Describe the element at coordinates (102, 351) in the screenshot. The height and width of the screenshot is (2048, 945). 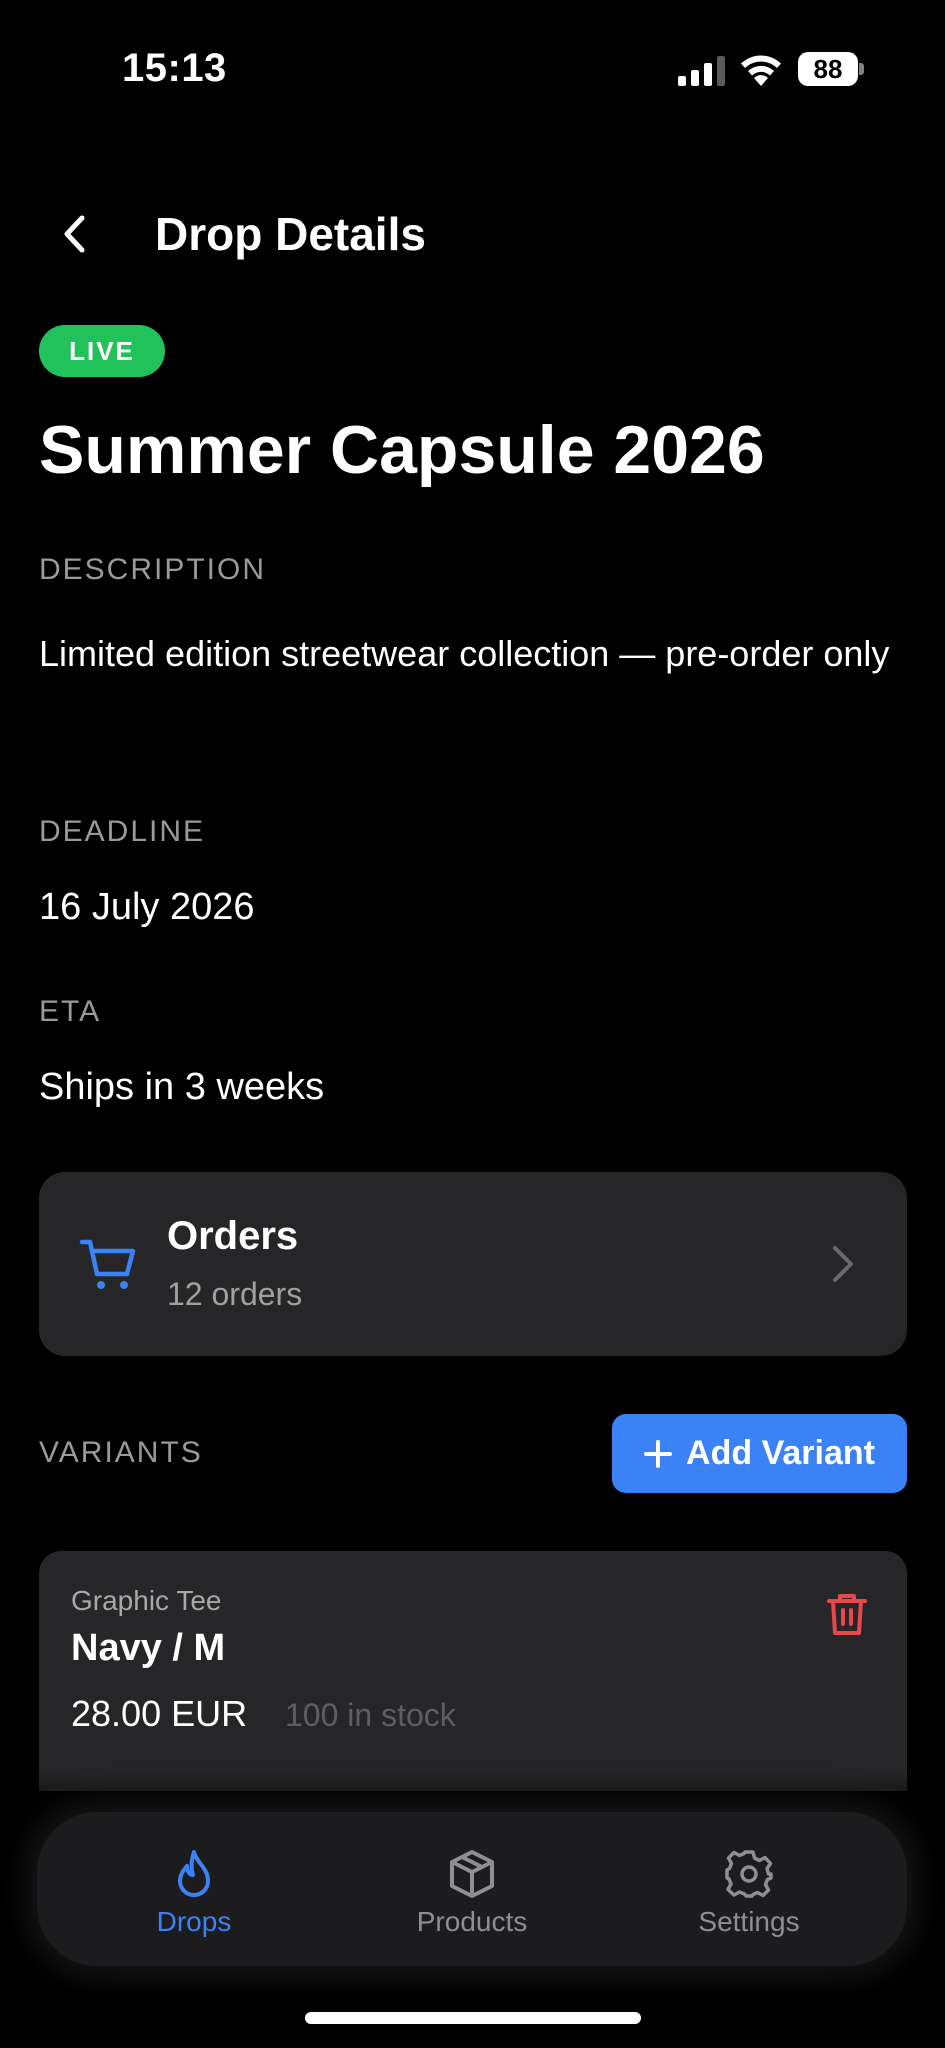
I see `status-badge: LIVE` at that location.